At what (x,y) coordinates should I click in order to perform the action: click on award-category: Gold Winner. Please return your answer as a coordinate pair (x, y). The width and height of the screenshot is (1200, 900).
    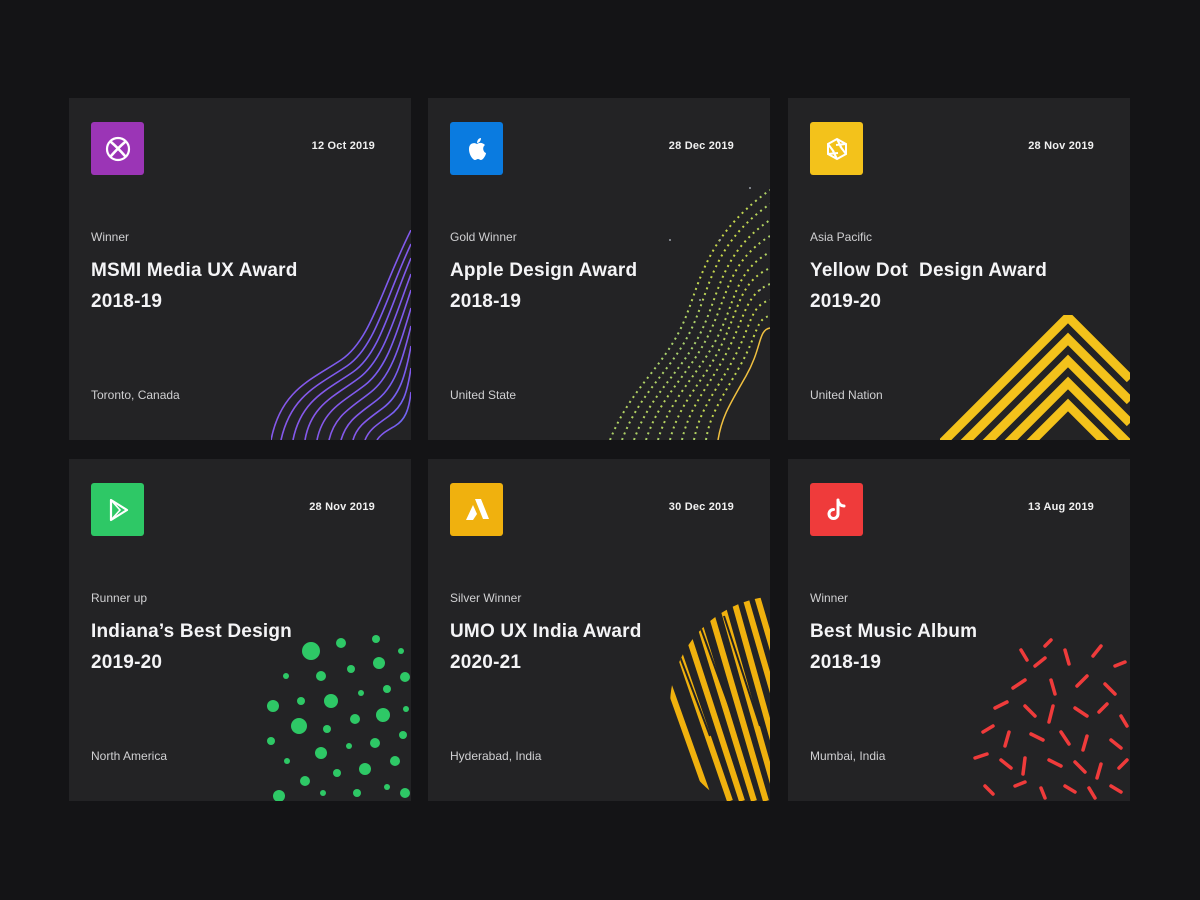
    Looking at the image, I should click on (483, 237).